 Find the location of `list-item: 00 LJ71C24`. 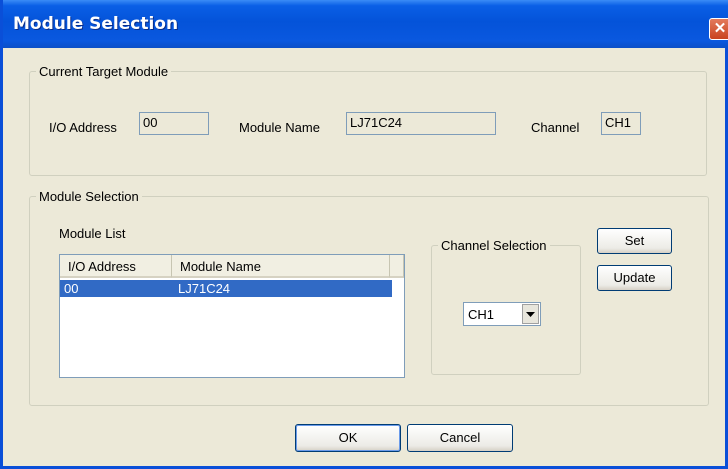

list-item: 00 LJ71C24 is located at coordinates (226, 288).